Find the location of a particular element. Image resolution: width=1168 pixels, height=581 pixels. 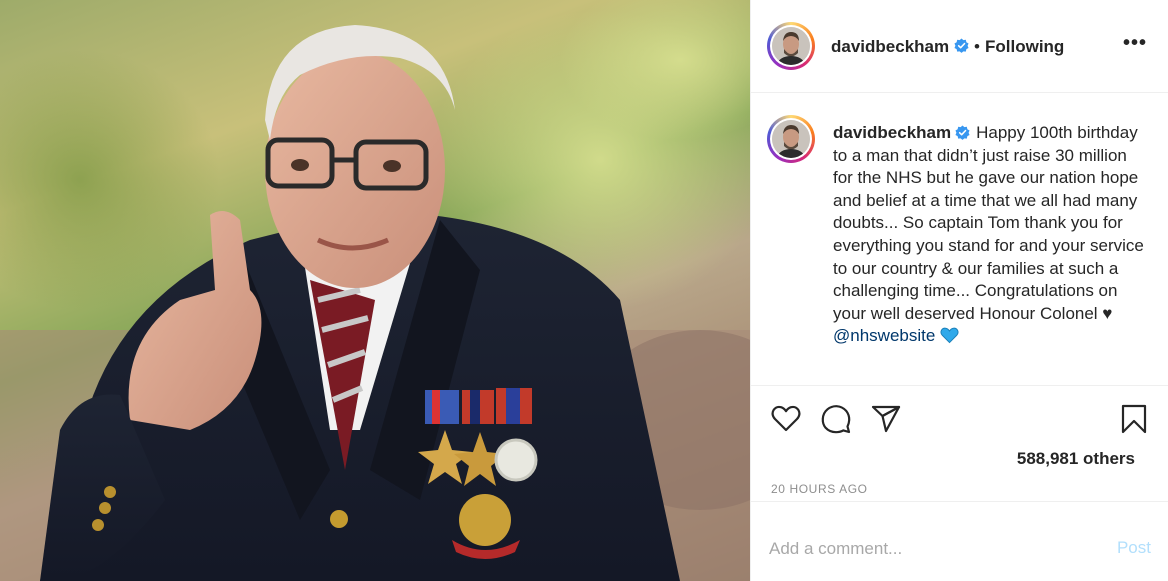

author-avatar is located at coordinates (791, 46).